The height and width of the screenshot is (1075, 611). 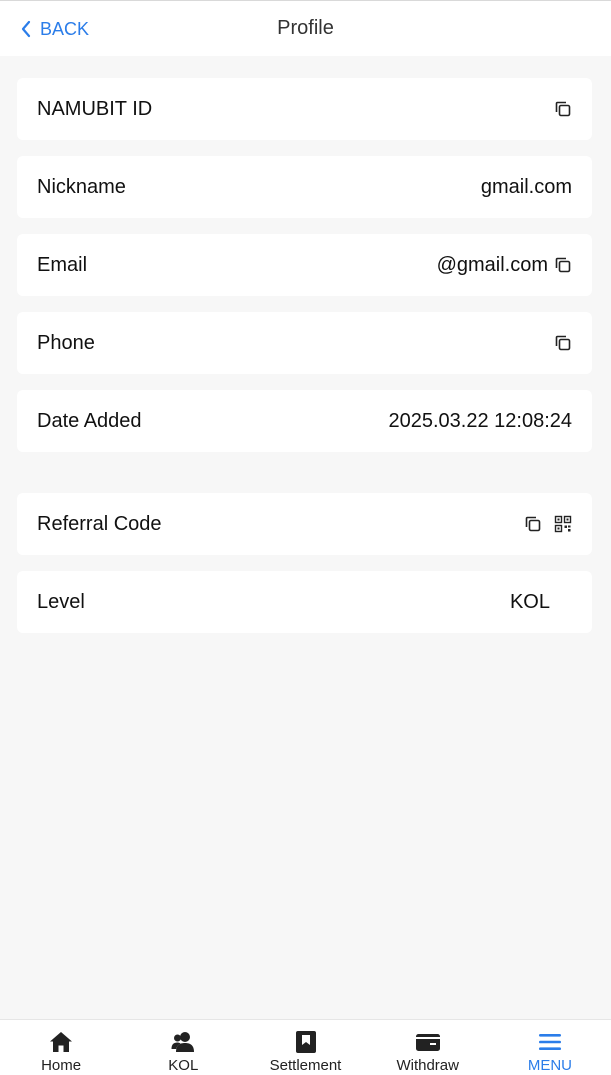 I want to click on row-label: Level, so click(x=61, y=601).